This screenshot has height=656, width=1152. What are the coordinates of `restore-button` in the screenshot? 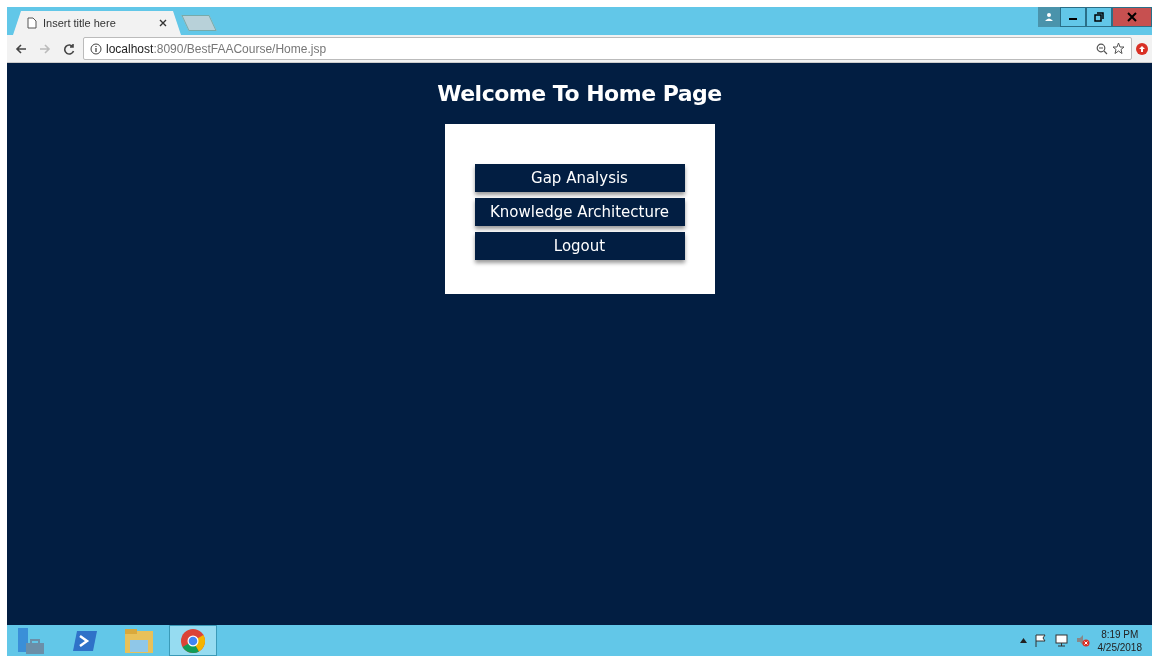 It's located at (1099, 17).